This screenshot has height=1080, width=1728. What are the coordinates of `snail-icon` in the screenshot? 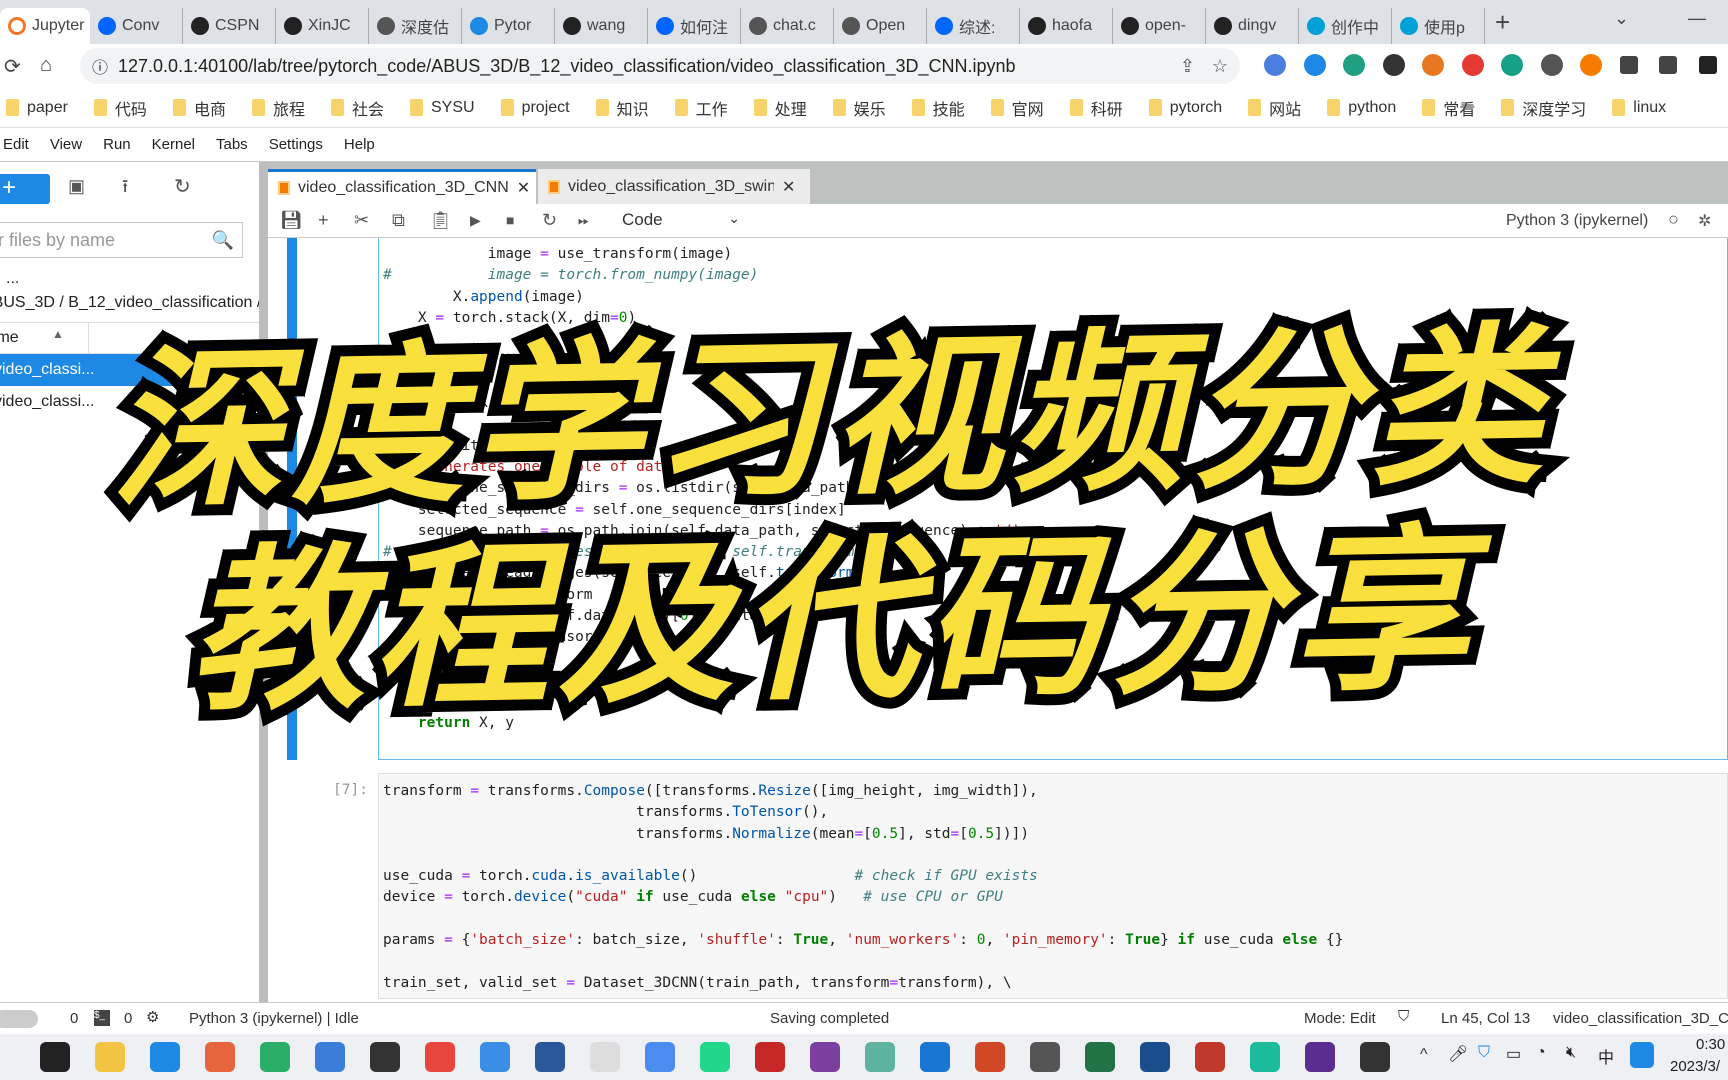 It's located at (220, 1057).